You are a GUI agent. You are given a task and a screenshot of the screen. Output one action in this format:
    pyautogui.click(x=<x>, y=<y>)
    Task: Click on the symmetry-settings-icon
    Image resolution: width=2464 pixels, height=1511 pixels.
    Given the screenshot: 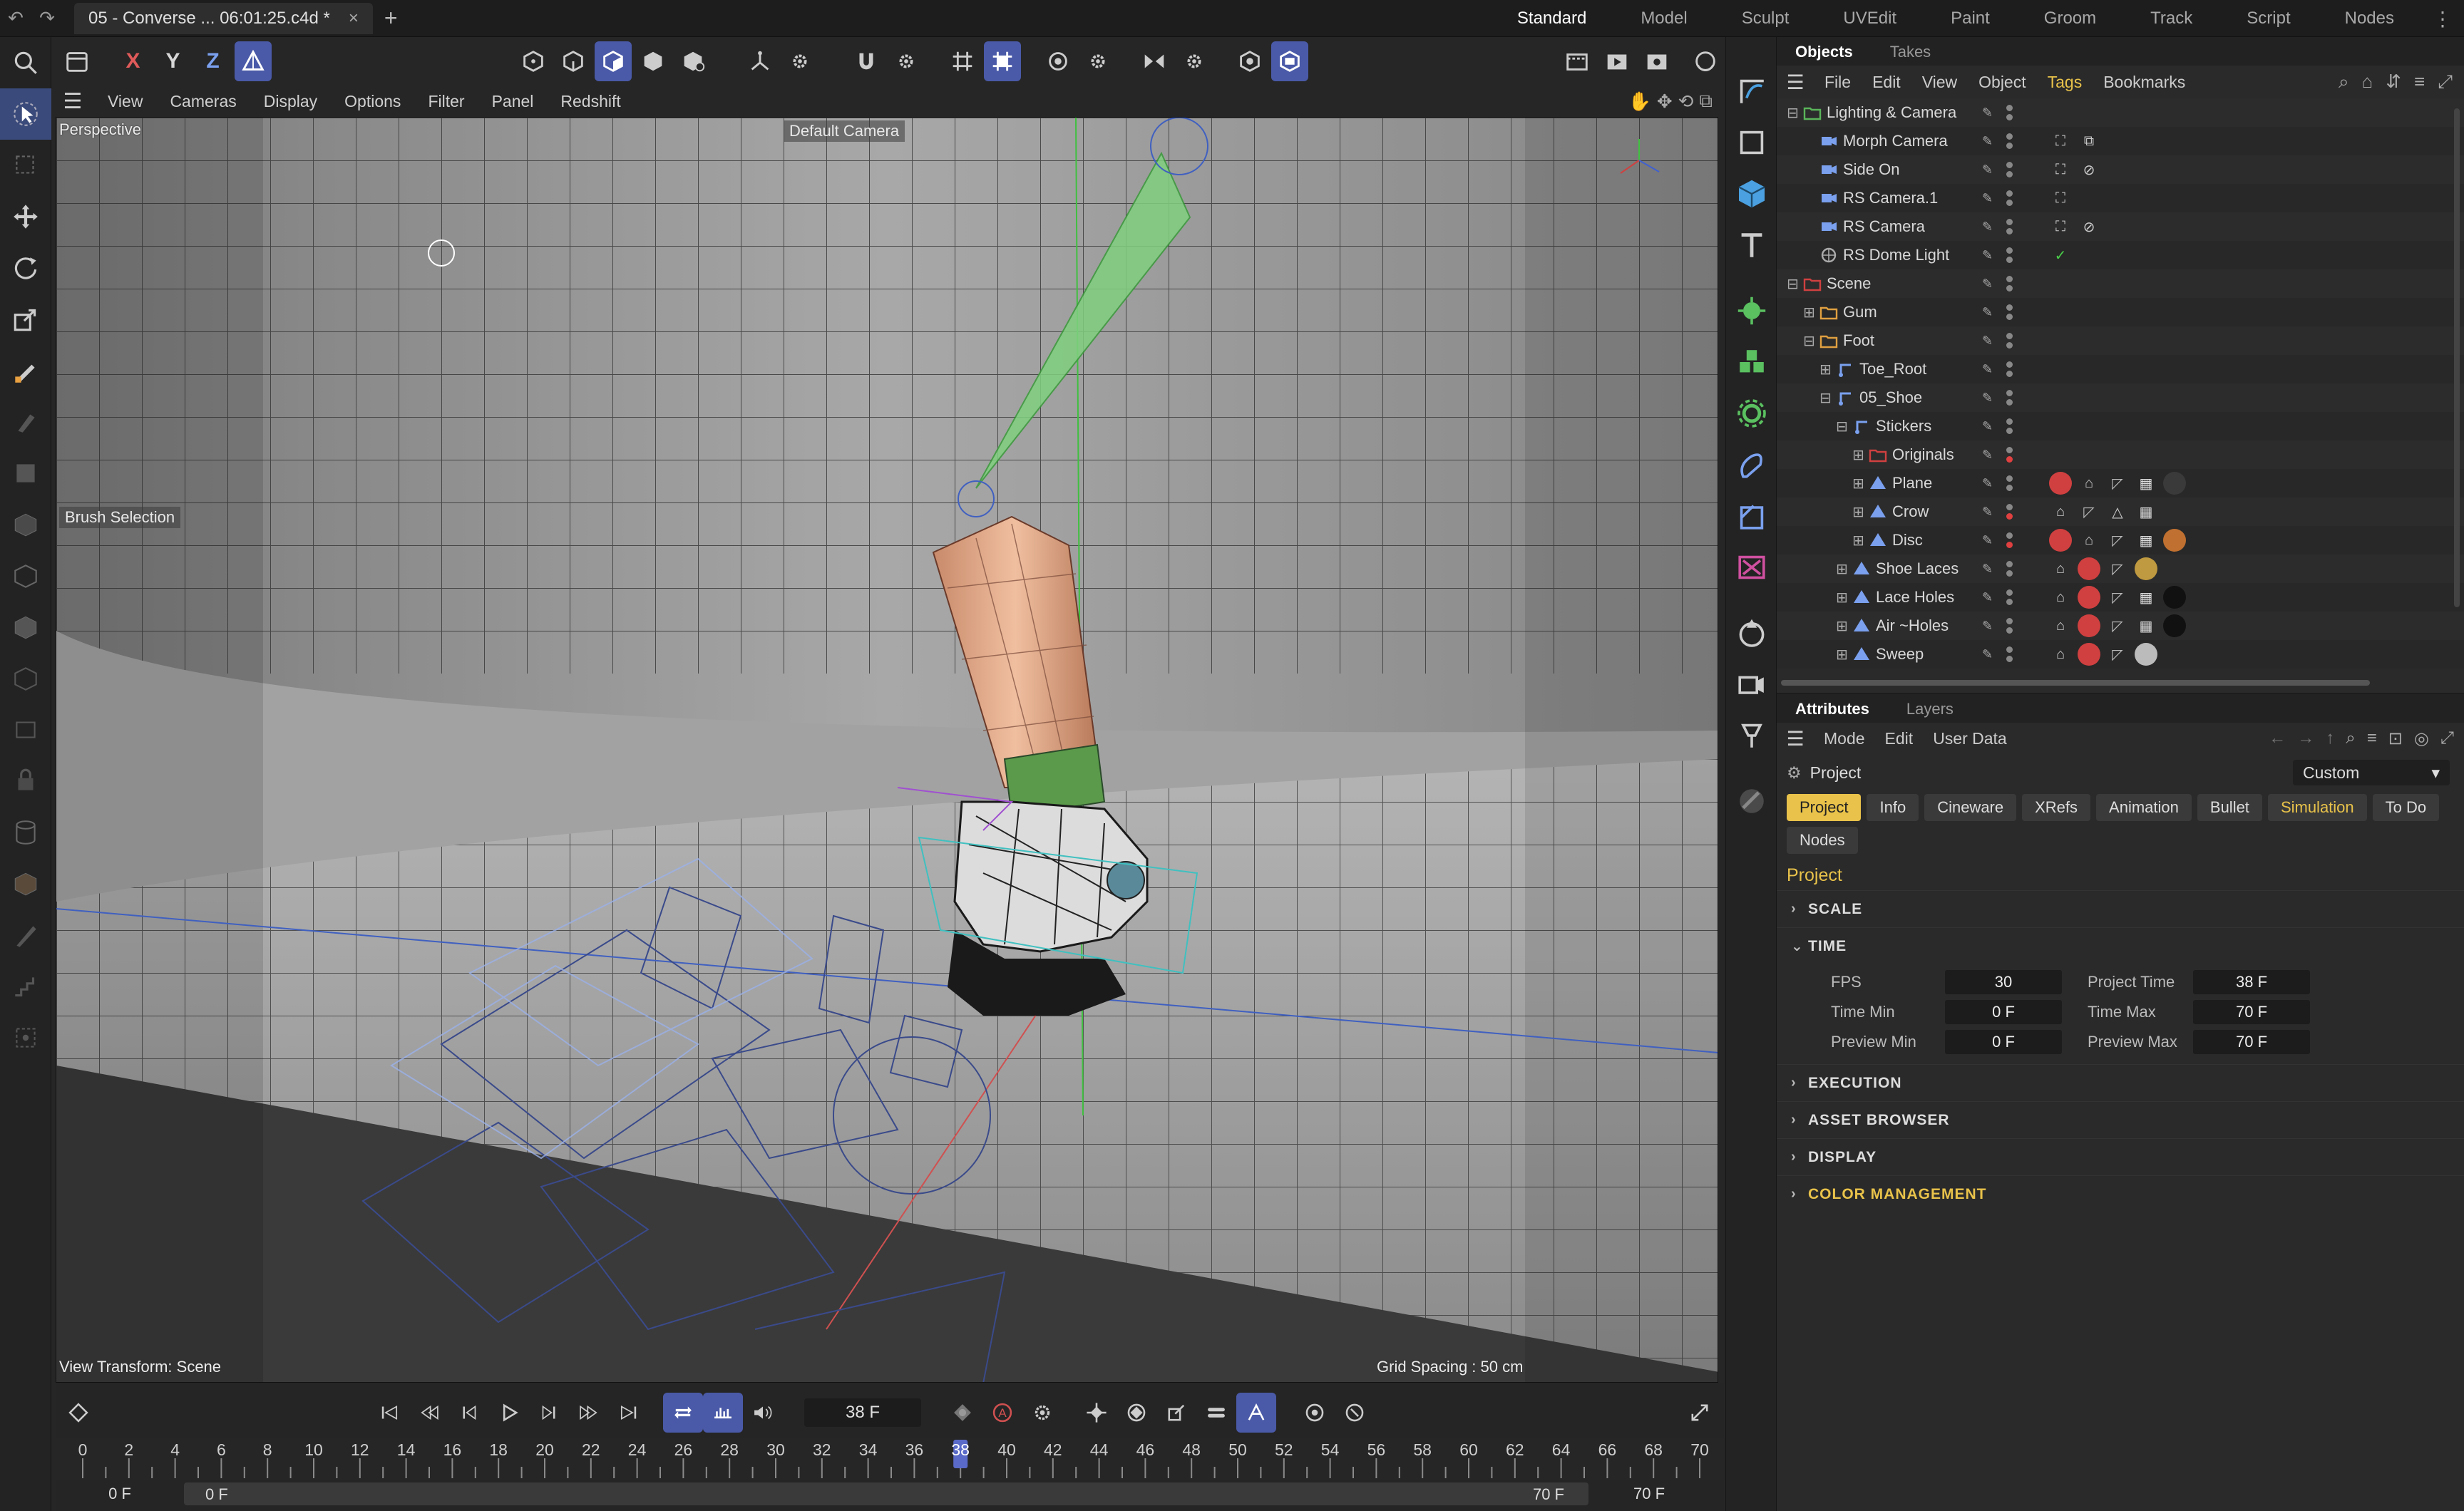 What is the action you would take?
    pyautogui.click(x=1194, y=61)
    